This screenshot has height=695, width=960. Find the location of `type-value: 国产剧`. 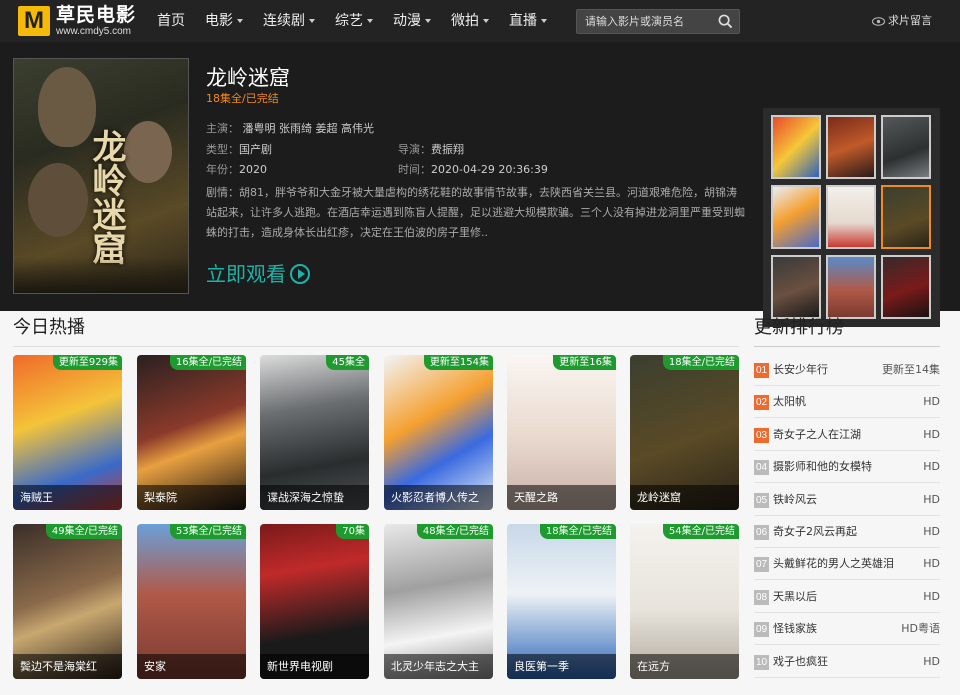

type-value: 国产剧 is located at coordinates (255, 149).